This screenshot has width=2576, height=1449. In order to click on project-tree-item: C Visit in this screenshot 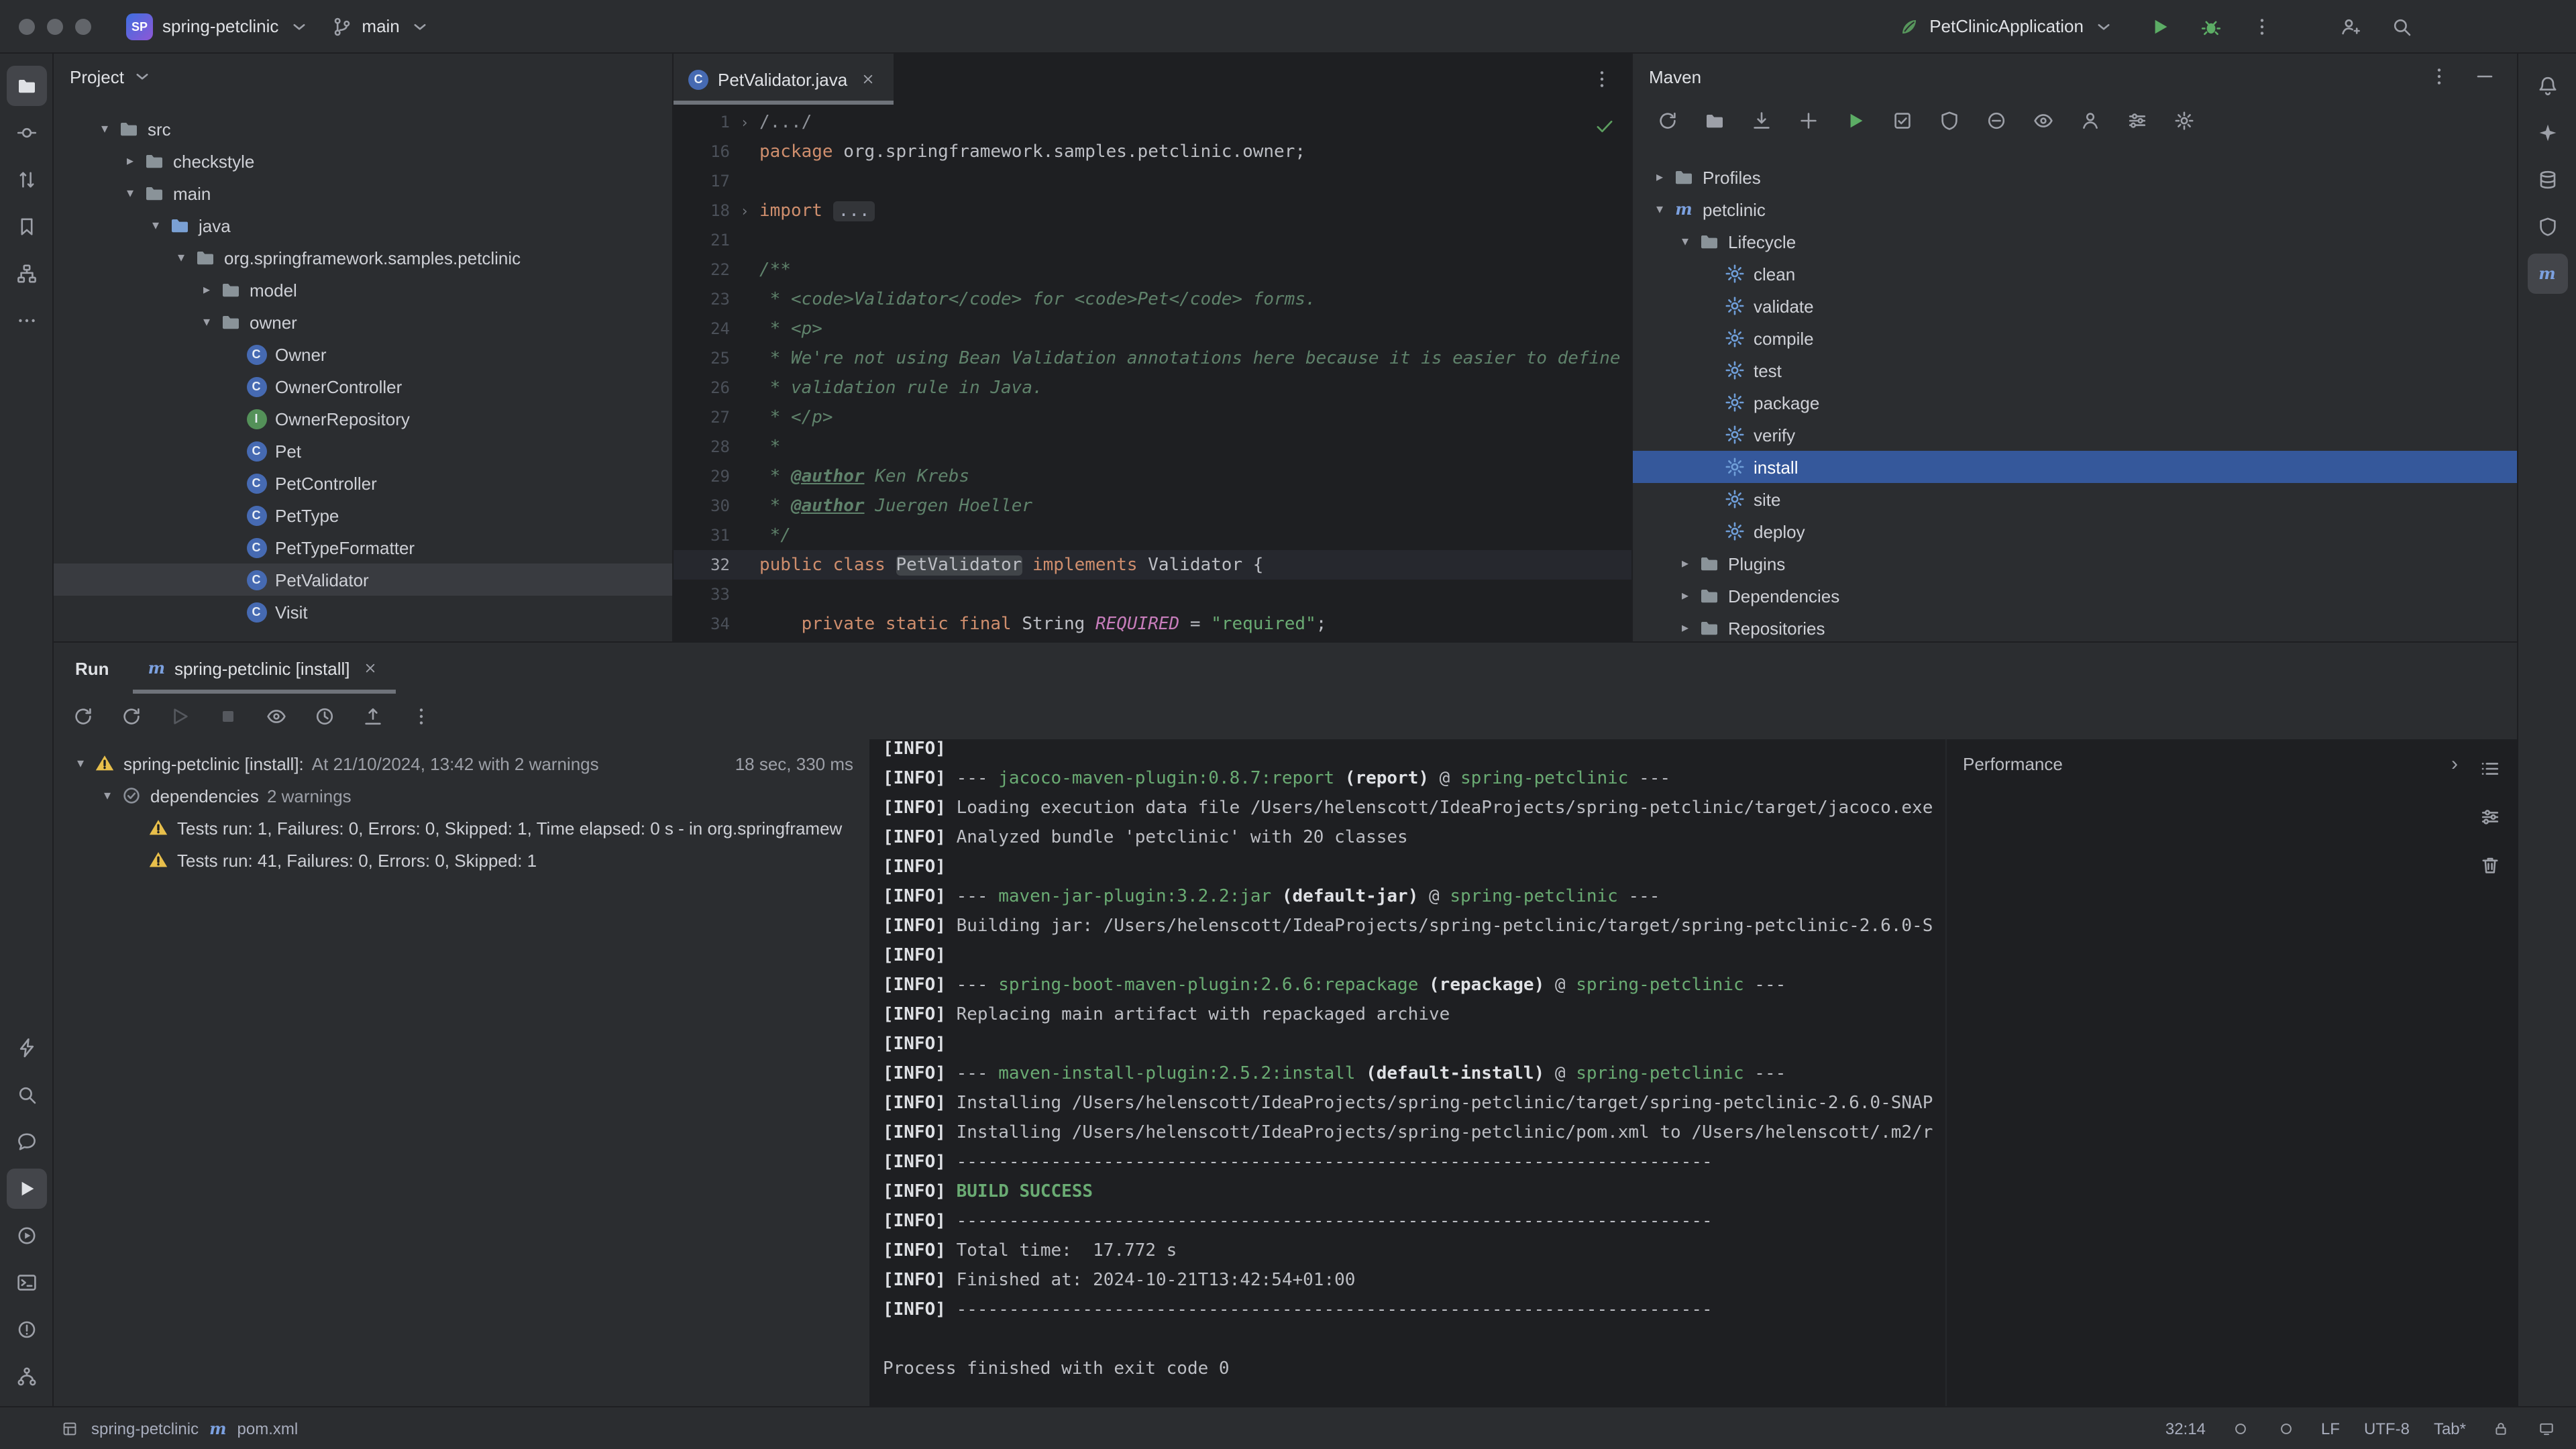, I will do `click(363, 612)`.